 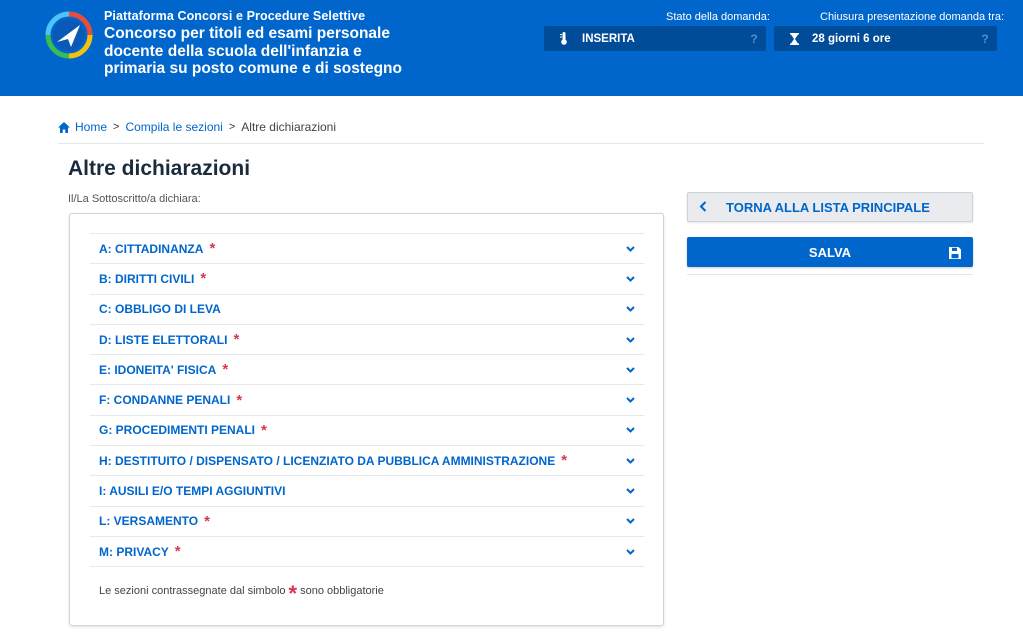 What do you see at coordinates (134, 199) in the screenshot?
I see `page-subtitle: Il/La Sottoscritto/a dichiara:` at bounding box center [134, 199].